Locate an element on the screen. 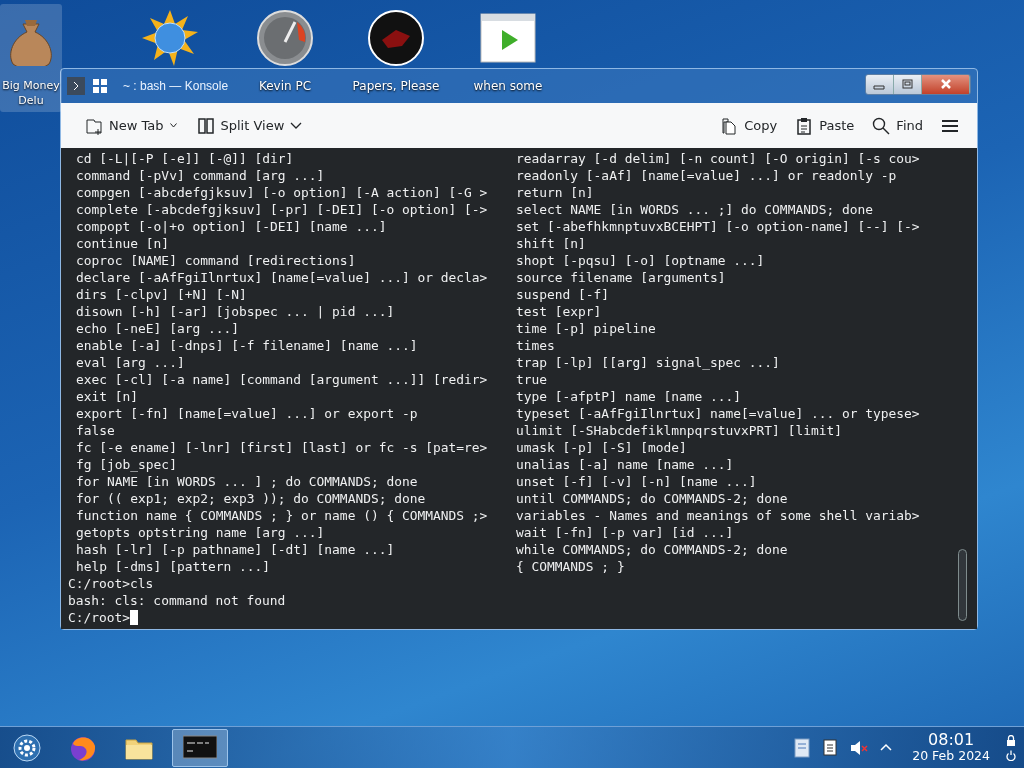  caret-icon is located at coordinates (173, 125).